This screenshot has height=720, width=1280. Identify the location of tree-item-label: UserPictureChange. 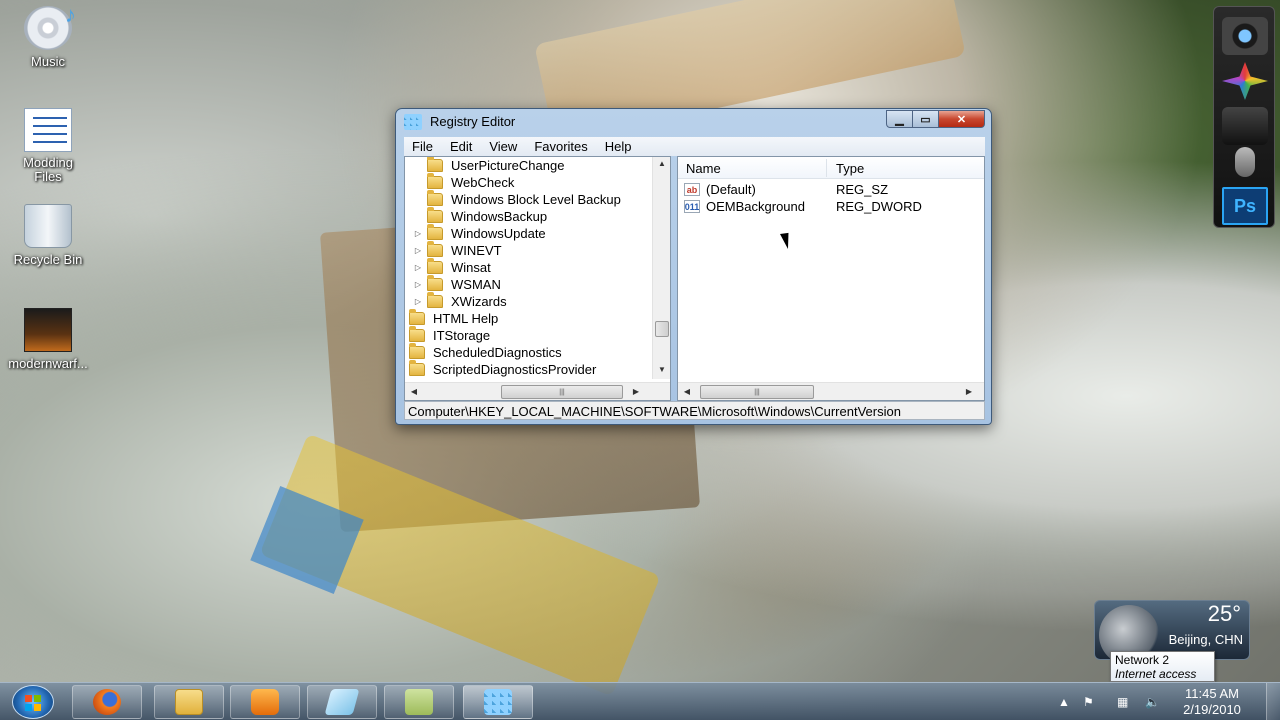
(508, 165).